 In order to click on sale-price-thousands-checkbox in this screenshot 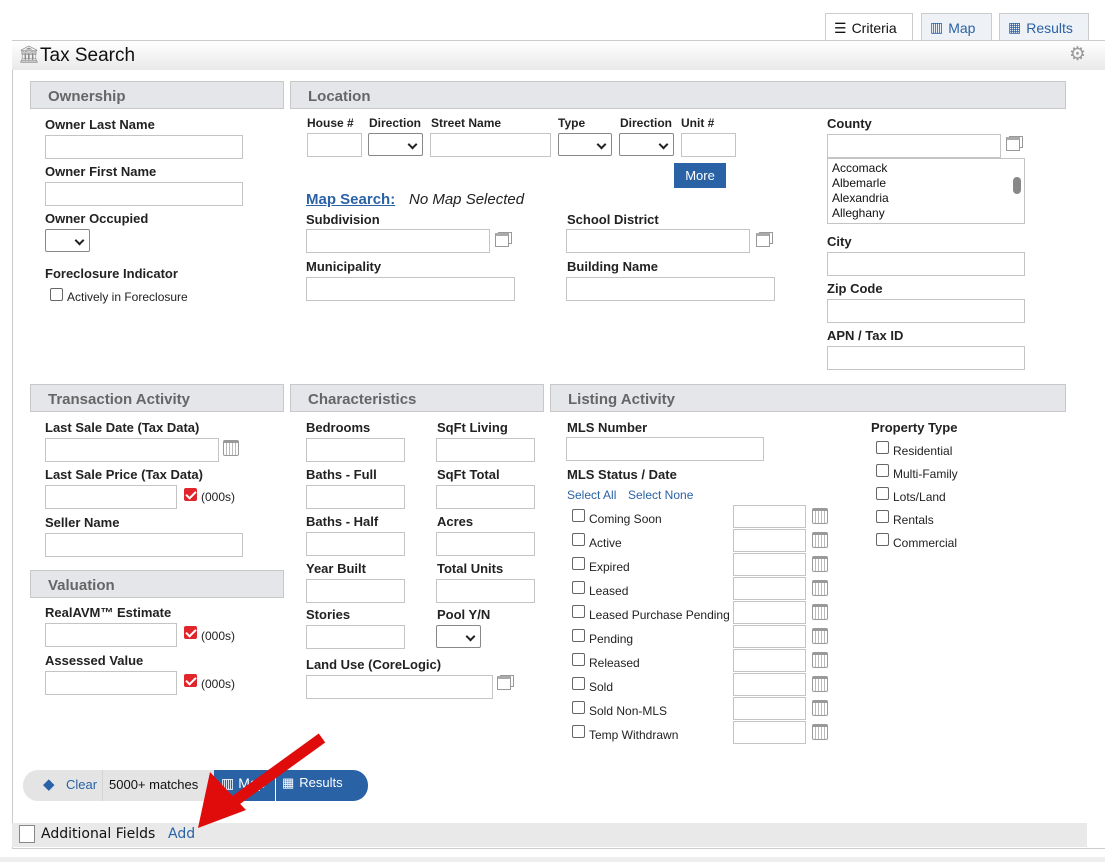, I will do `click(190, 494)`.